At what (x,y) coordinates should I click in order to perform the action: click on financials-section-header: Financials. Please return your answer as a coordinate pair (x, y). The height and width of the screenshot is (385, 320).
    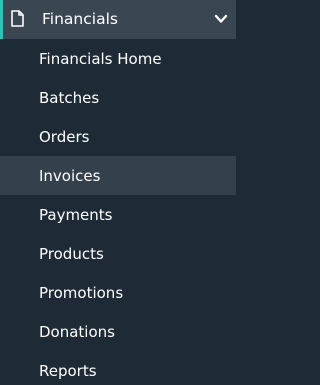
    Looking at the image, I should click on (118, 19).